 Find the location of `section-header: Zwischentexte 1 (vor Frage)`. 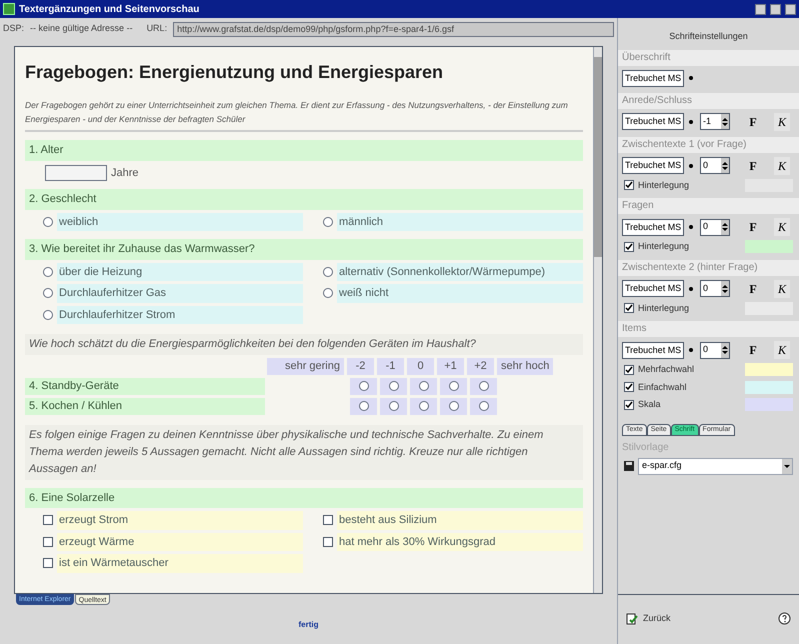

section-header: Zwischentexte 1 (vor Frage) is located at coordinates (708, 144).